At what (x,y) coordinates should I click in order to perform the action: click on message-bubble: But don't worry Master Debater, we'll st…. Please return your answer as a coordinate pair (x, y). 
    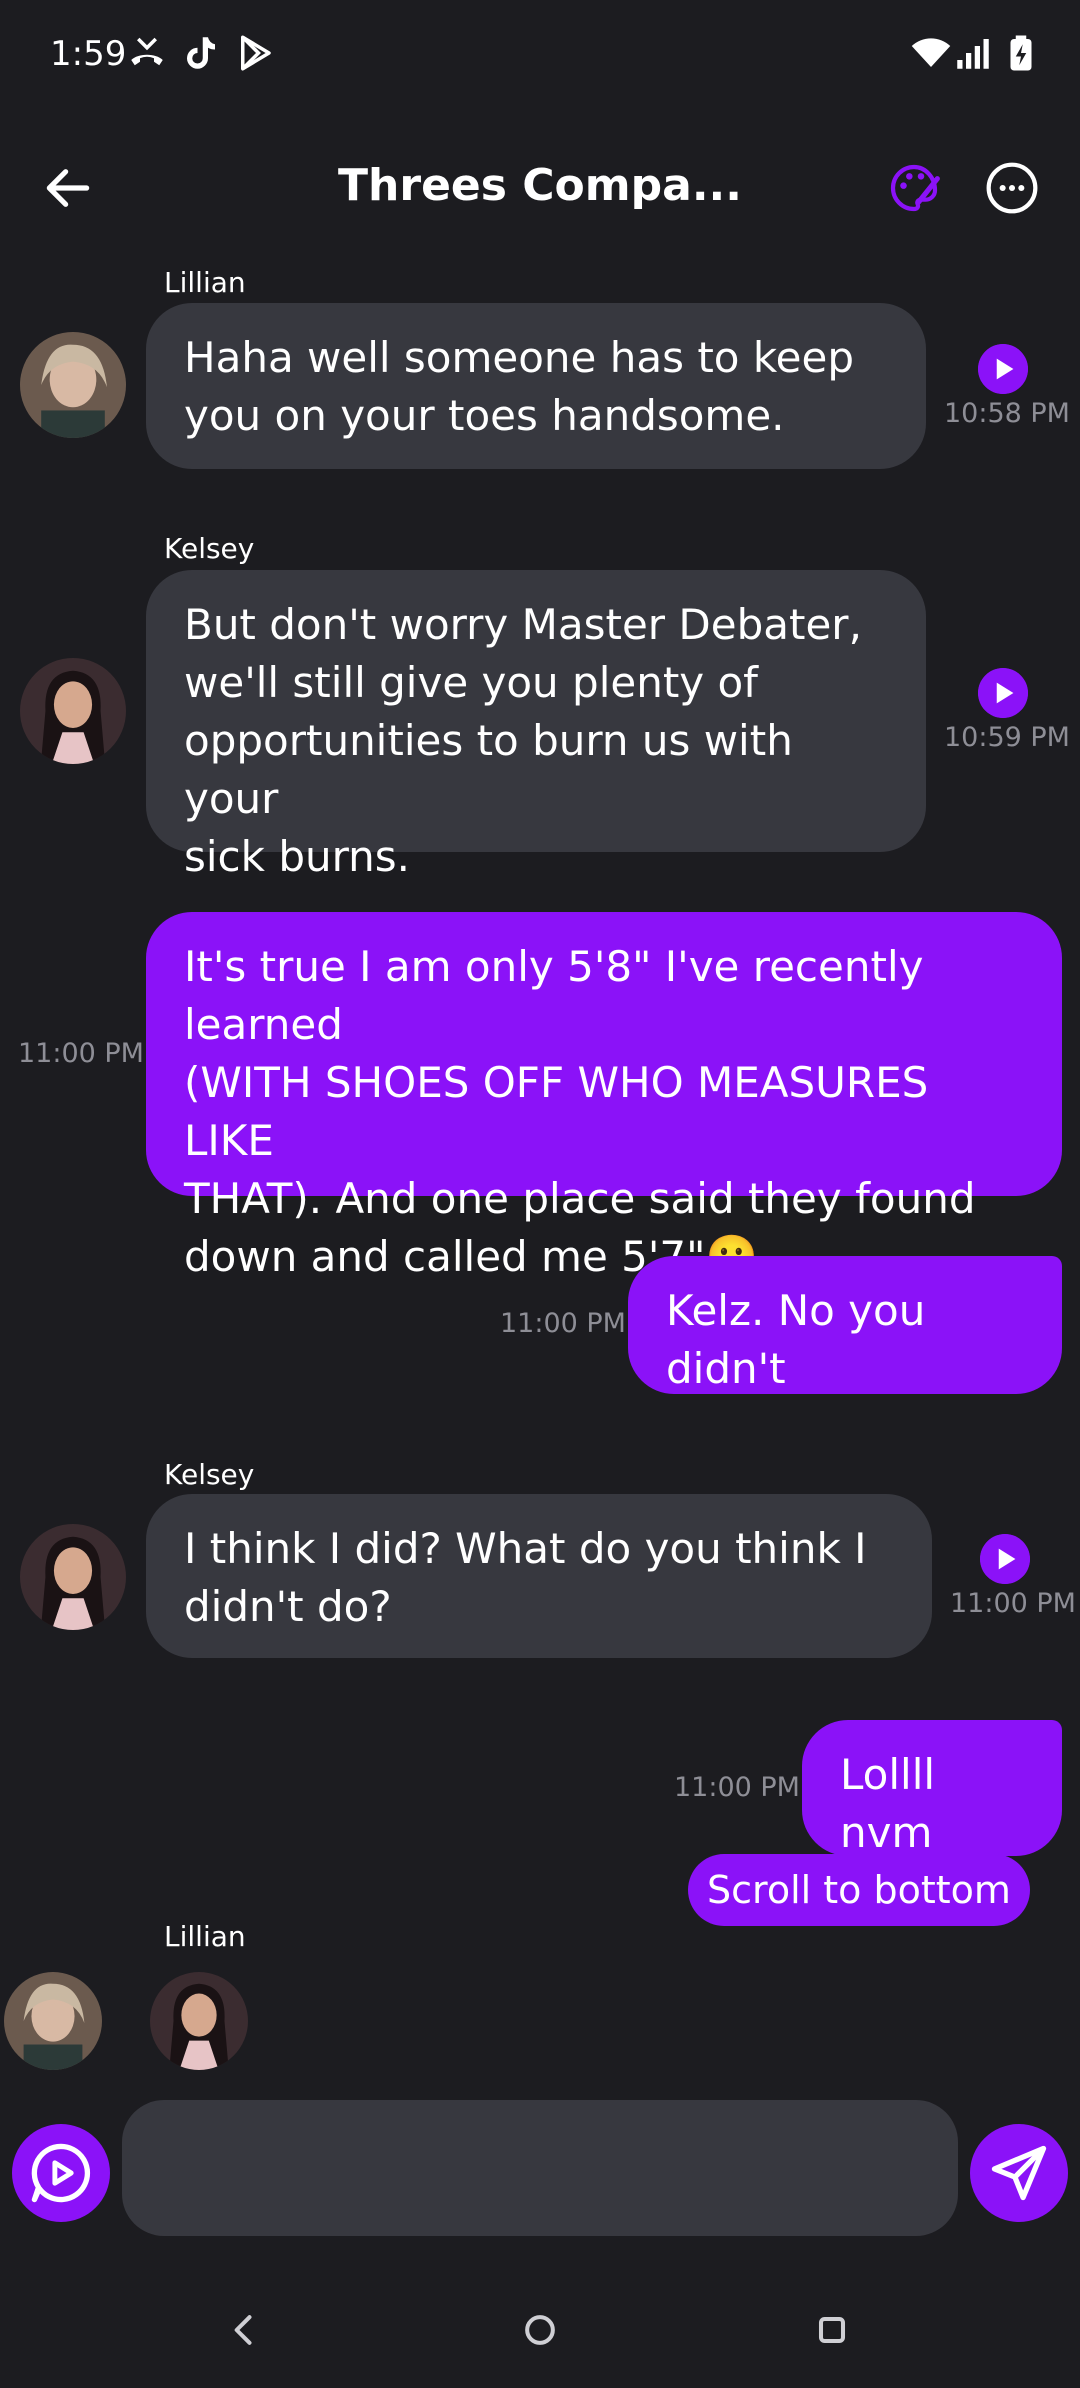
    Looking at the image, I should click on (536, 725).